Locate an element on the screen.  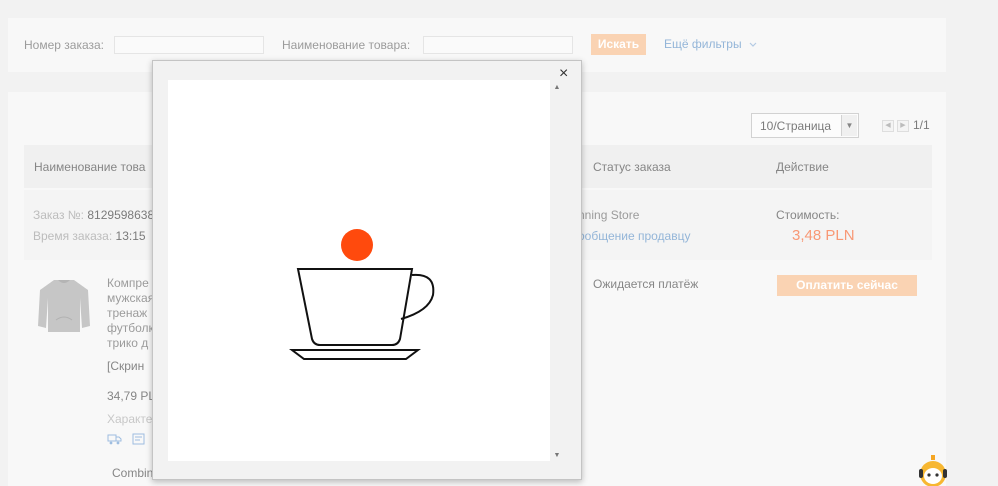
assistant-bot-icon is located at coordinates (933, 470).